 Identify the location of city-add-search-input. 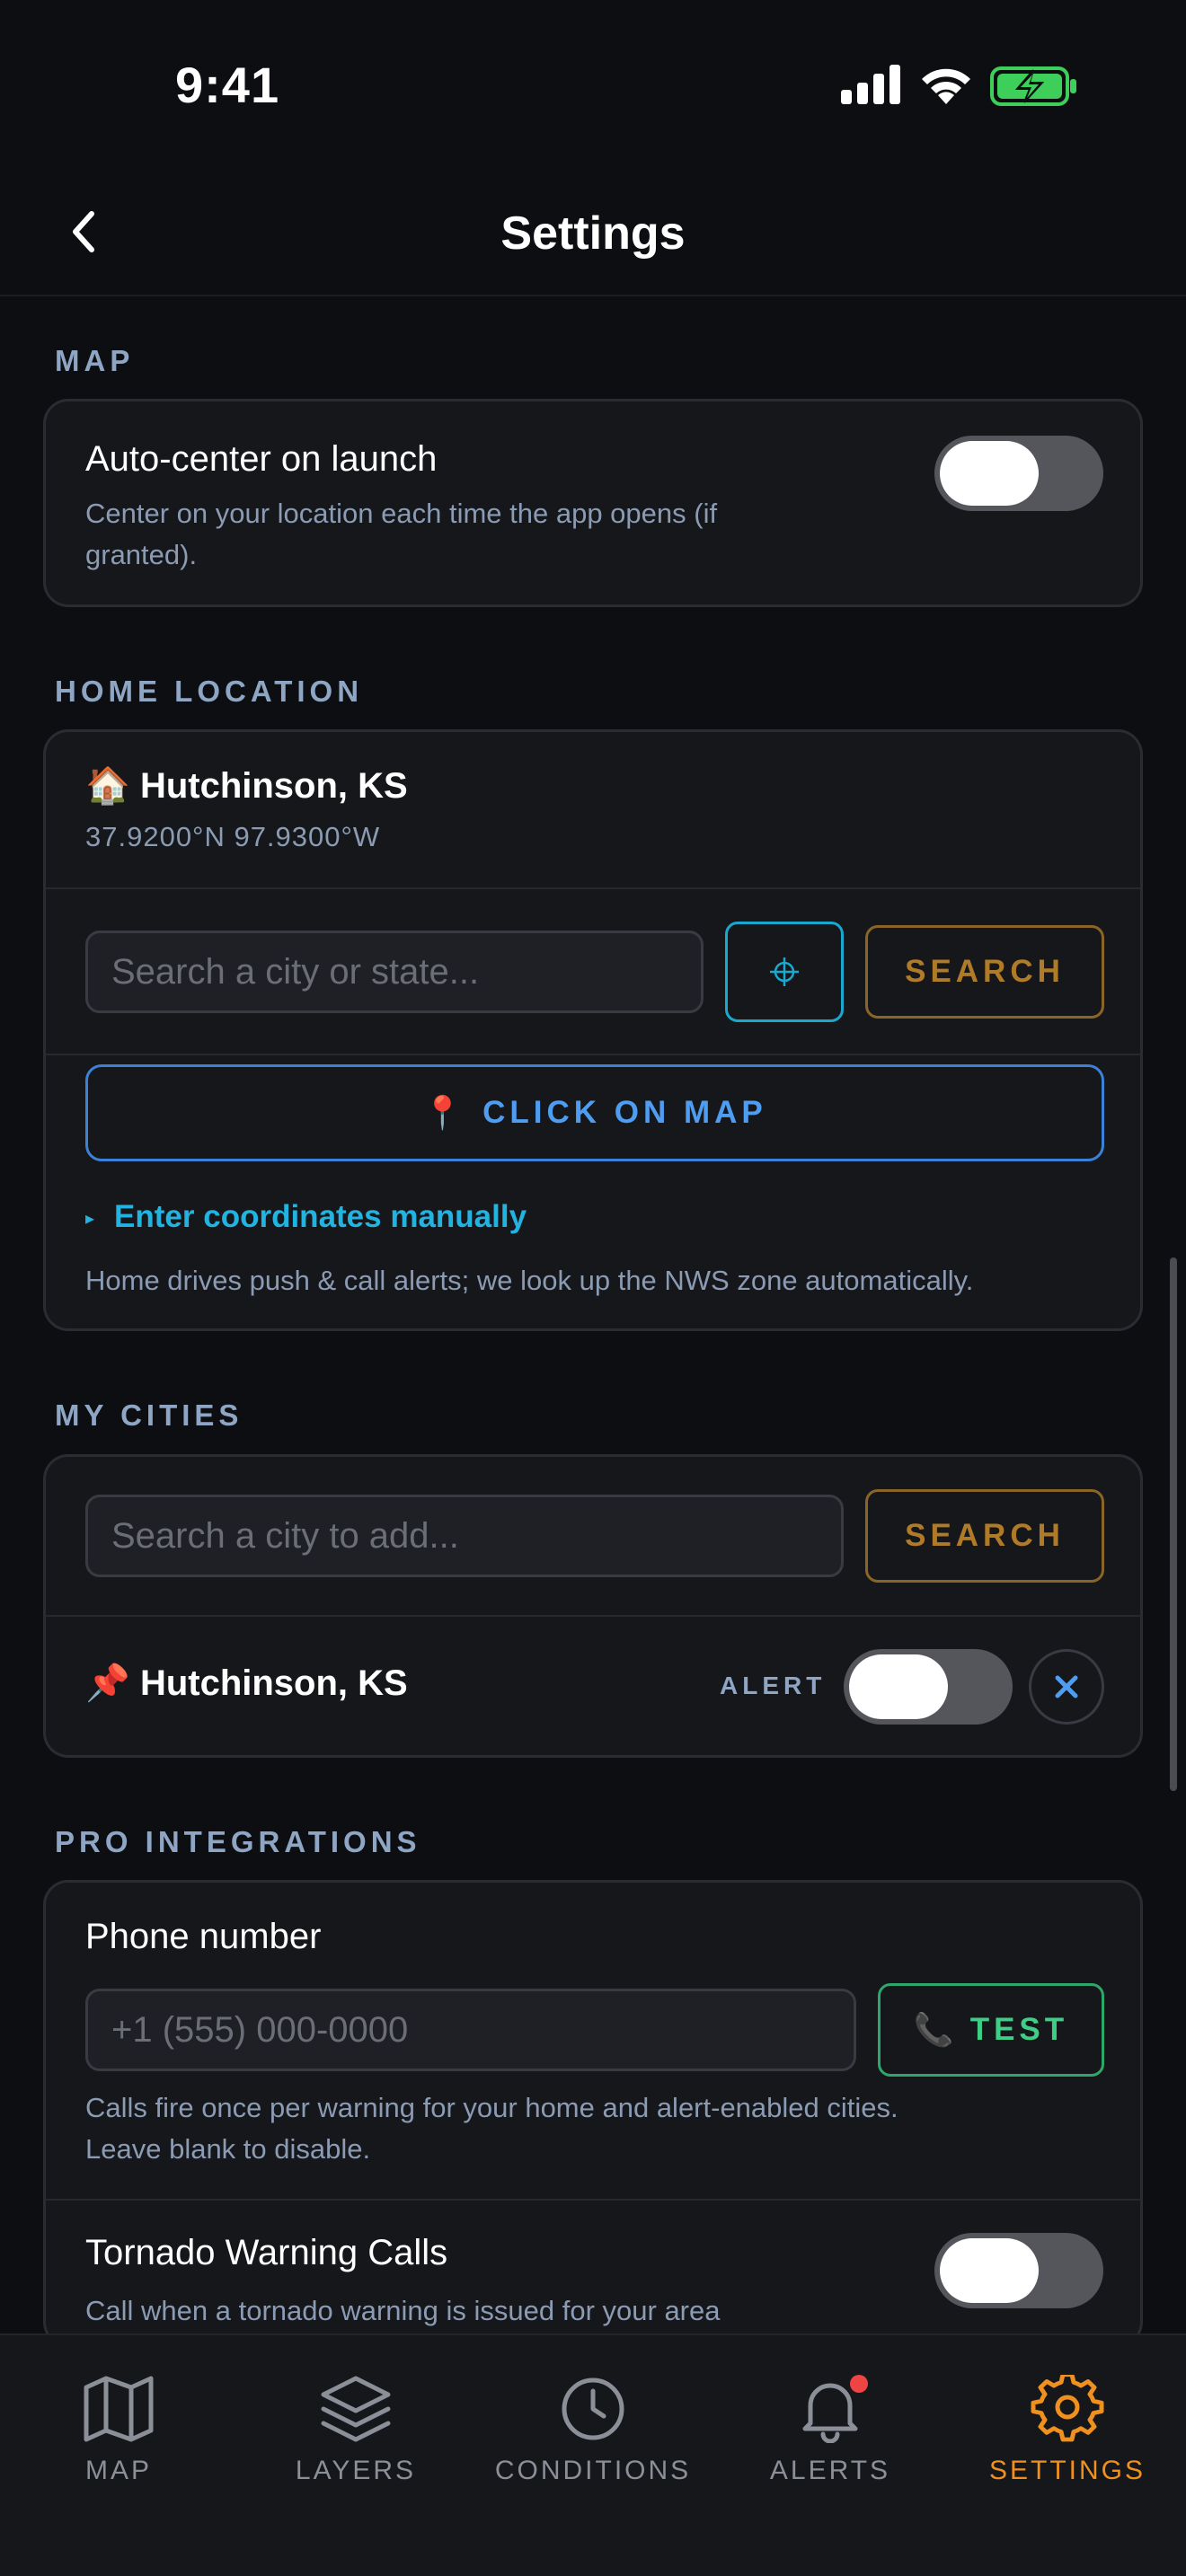
(464, 1536).